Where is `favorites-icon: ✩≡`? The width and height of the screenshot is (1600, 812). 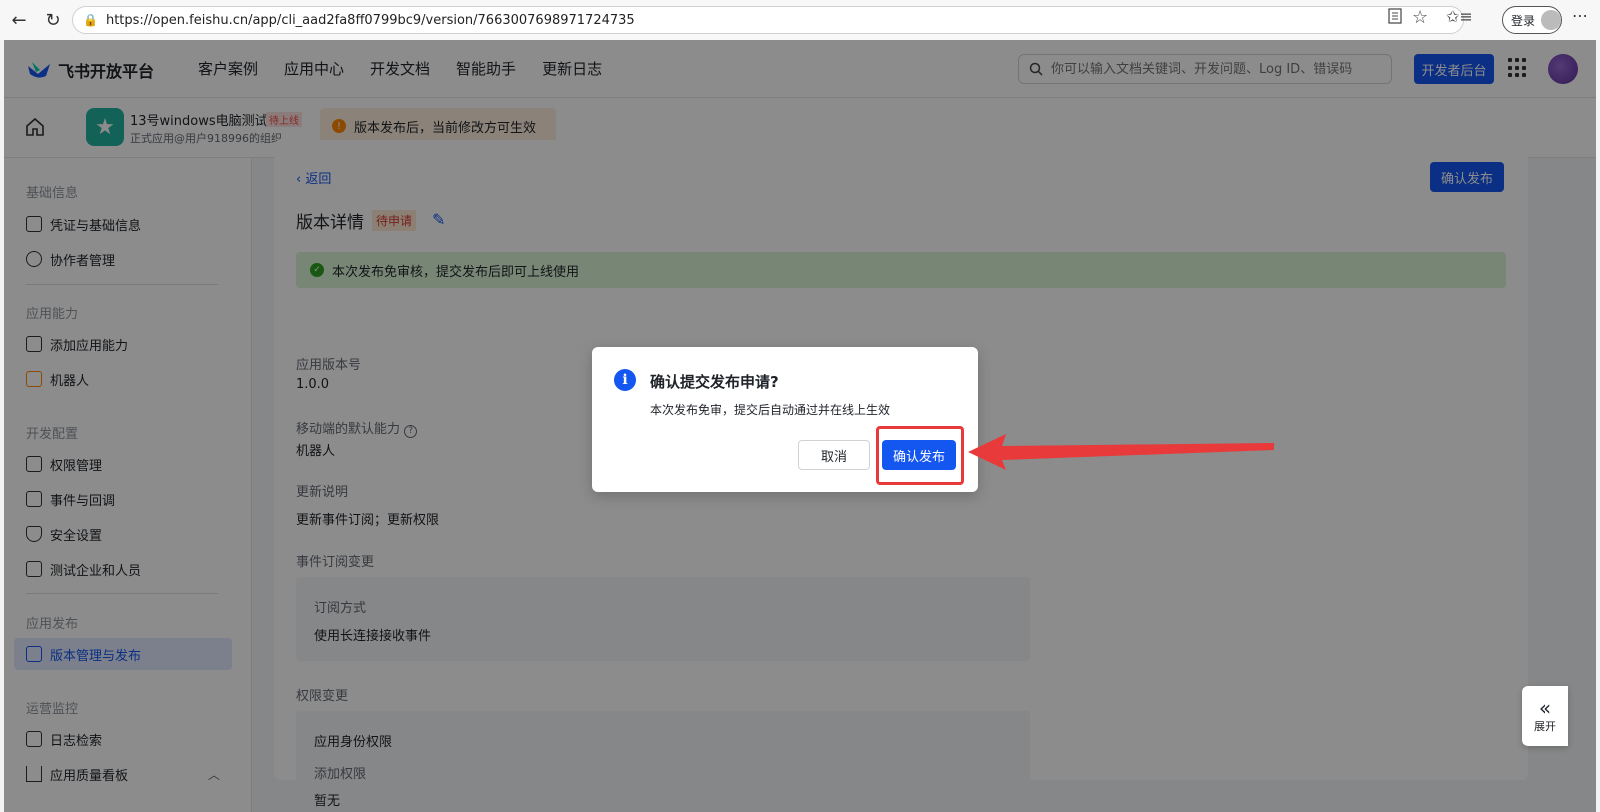
favorites-icon: ✩≡ is located at coordinates (1459, 16).